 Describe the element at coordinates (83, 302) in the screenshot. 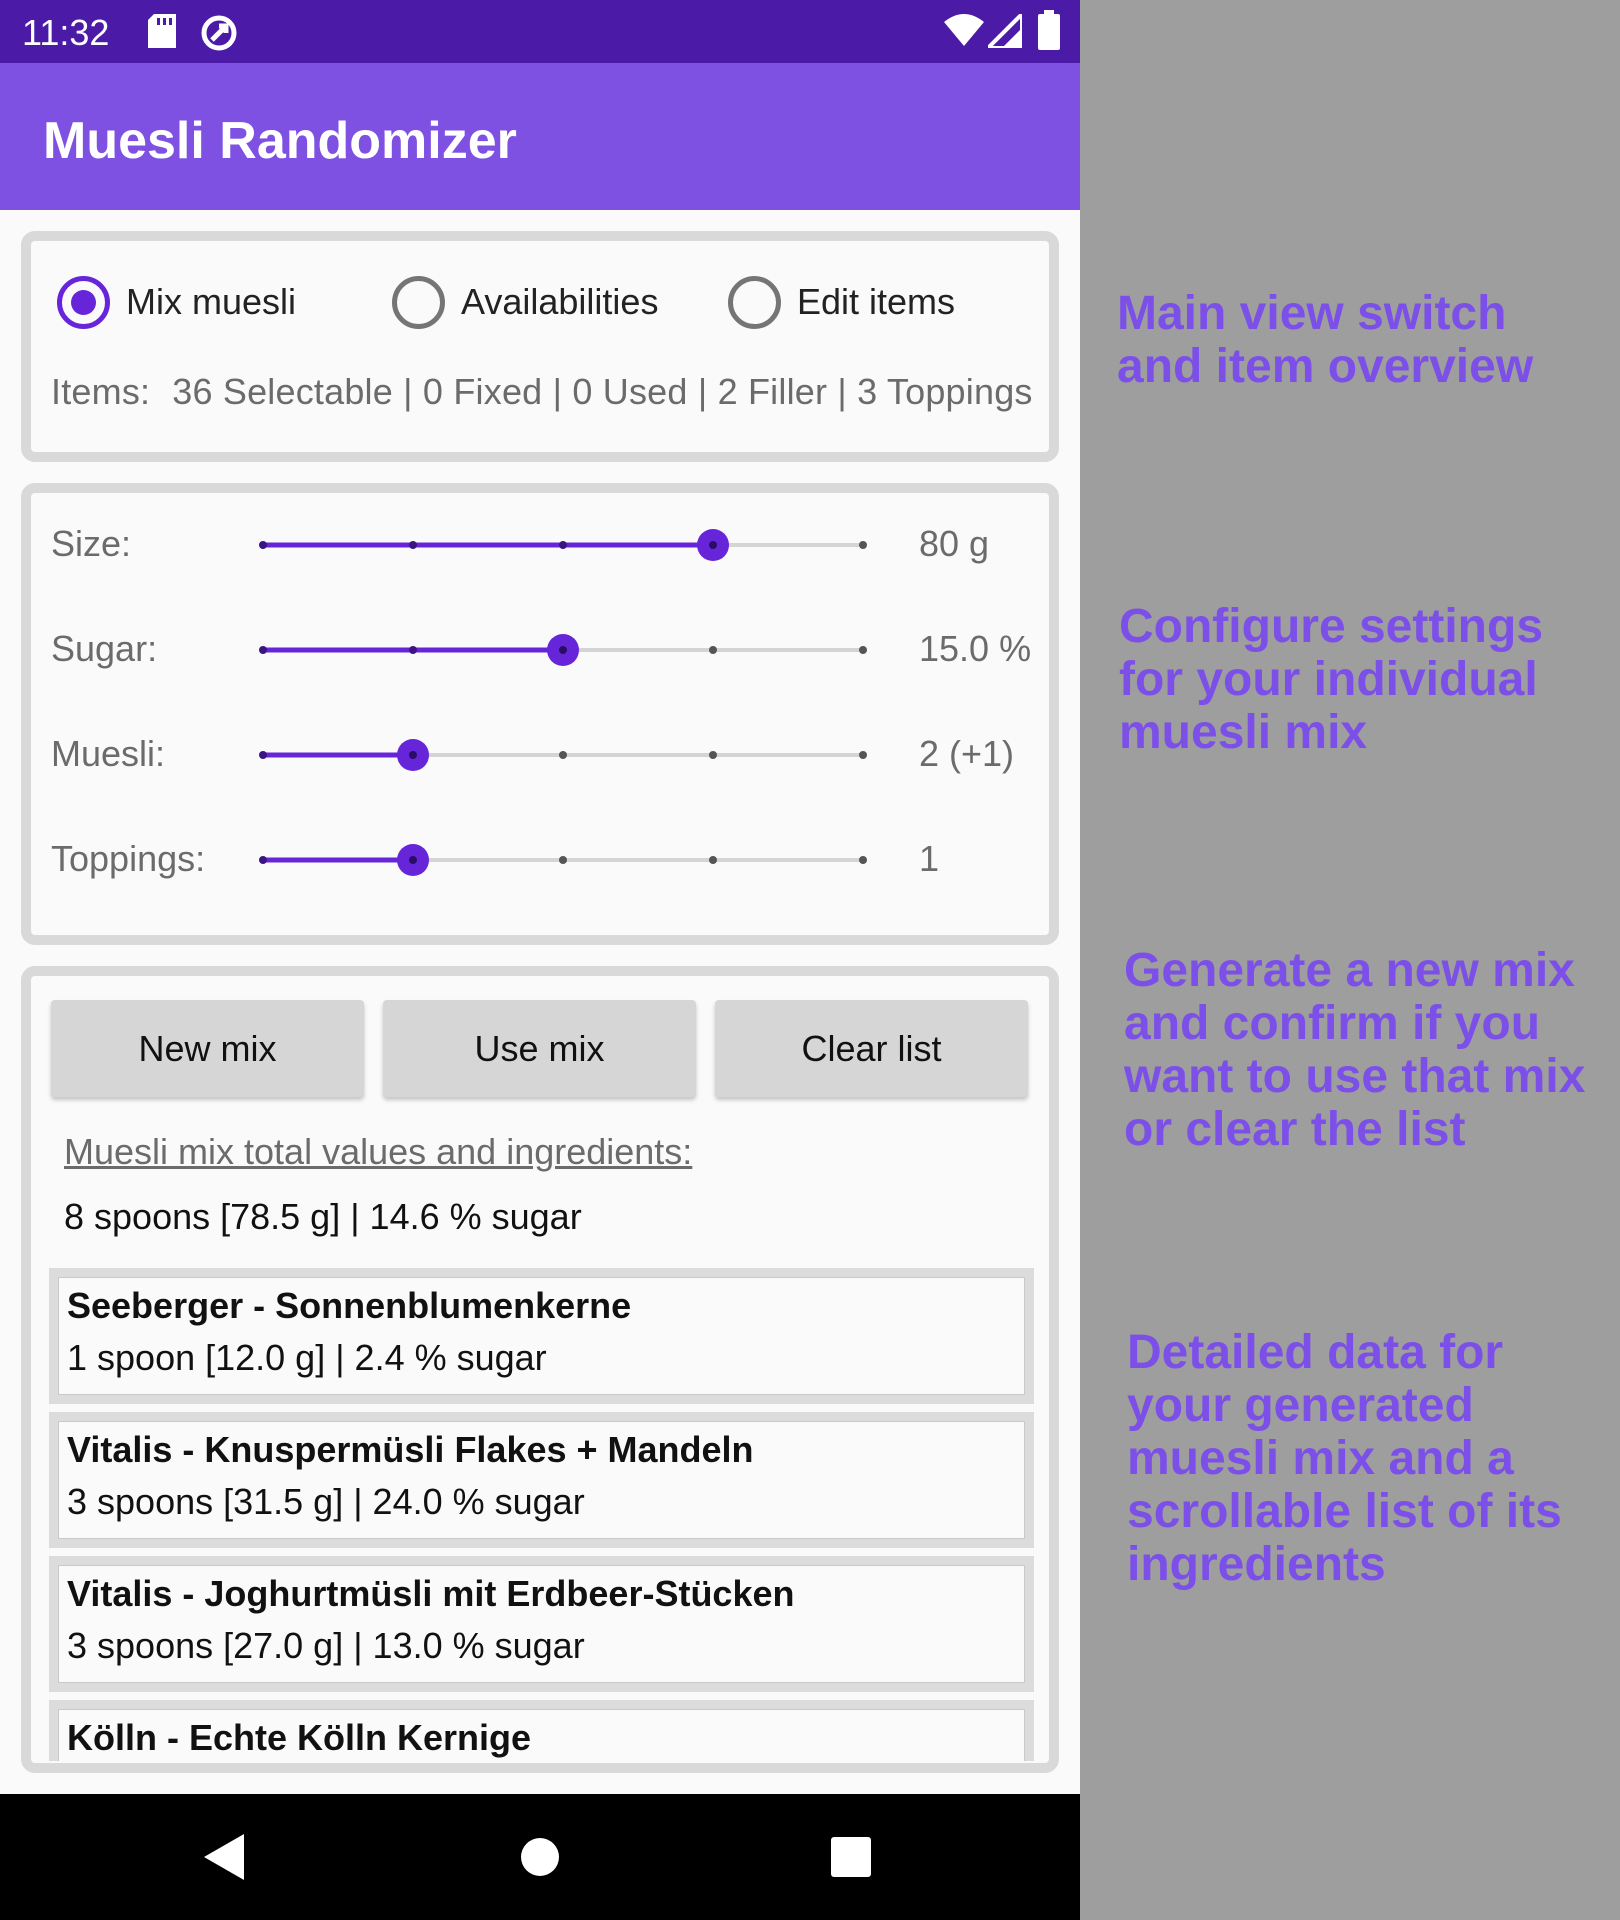

I see `radio-checked-icon` at that location.